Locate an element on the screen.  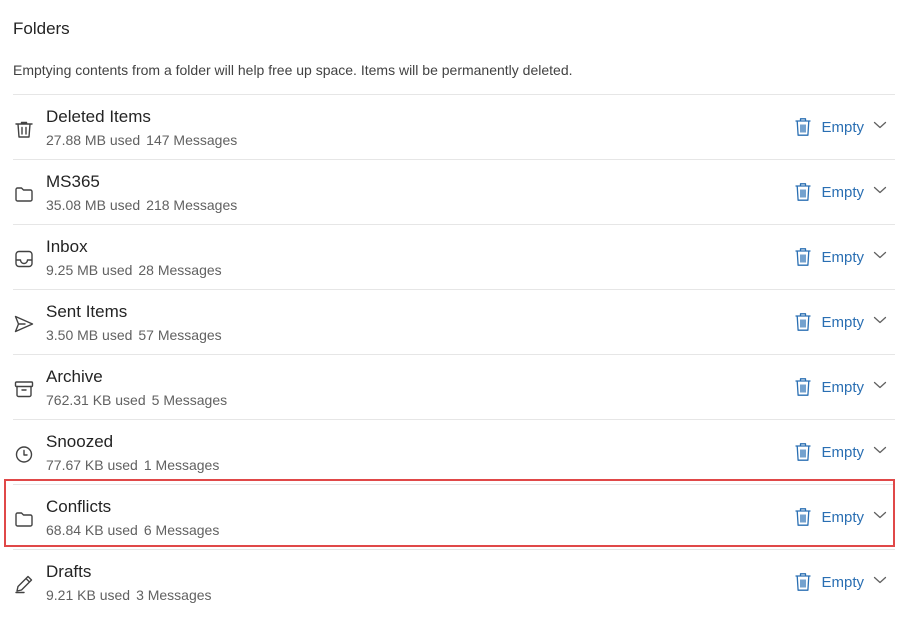
folder-meta: 762.31 KB used 5 Messages is located at coordinates (136, 400).